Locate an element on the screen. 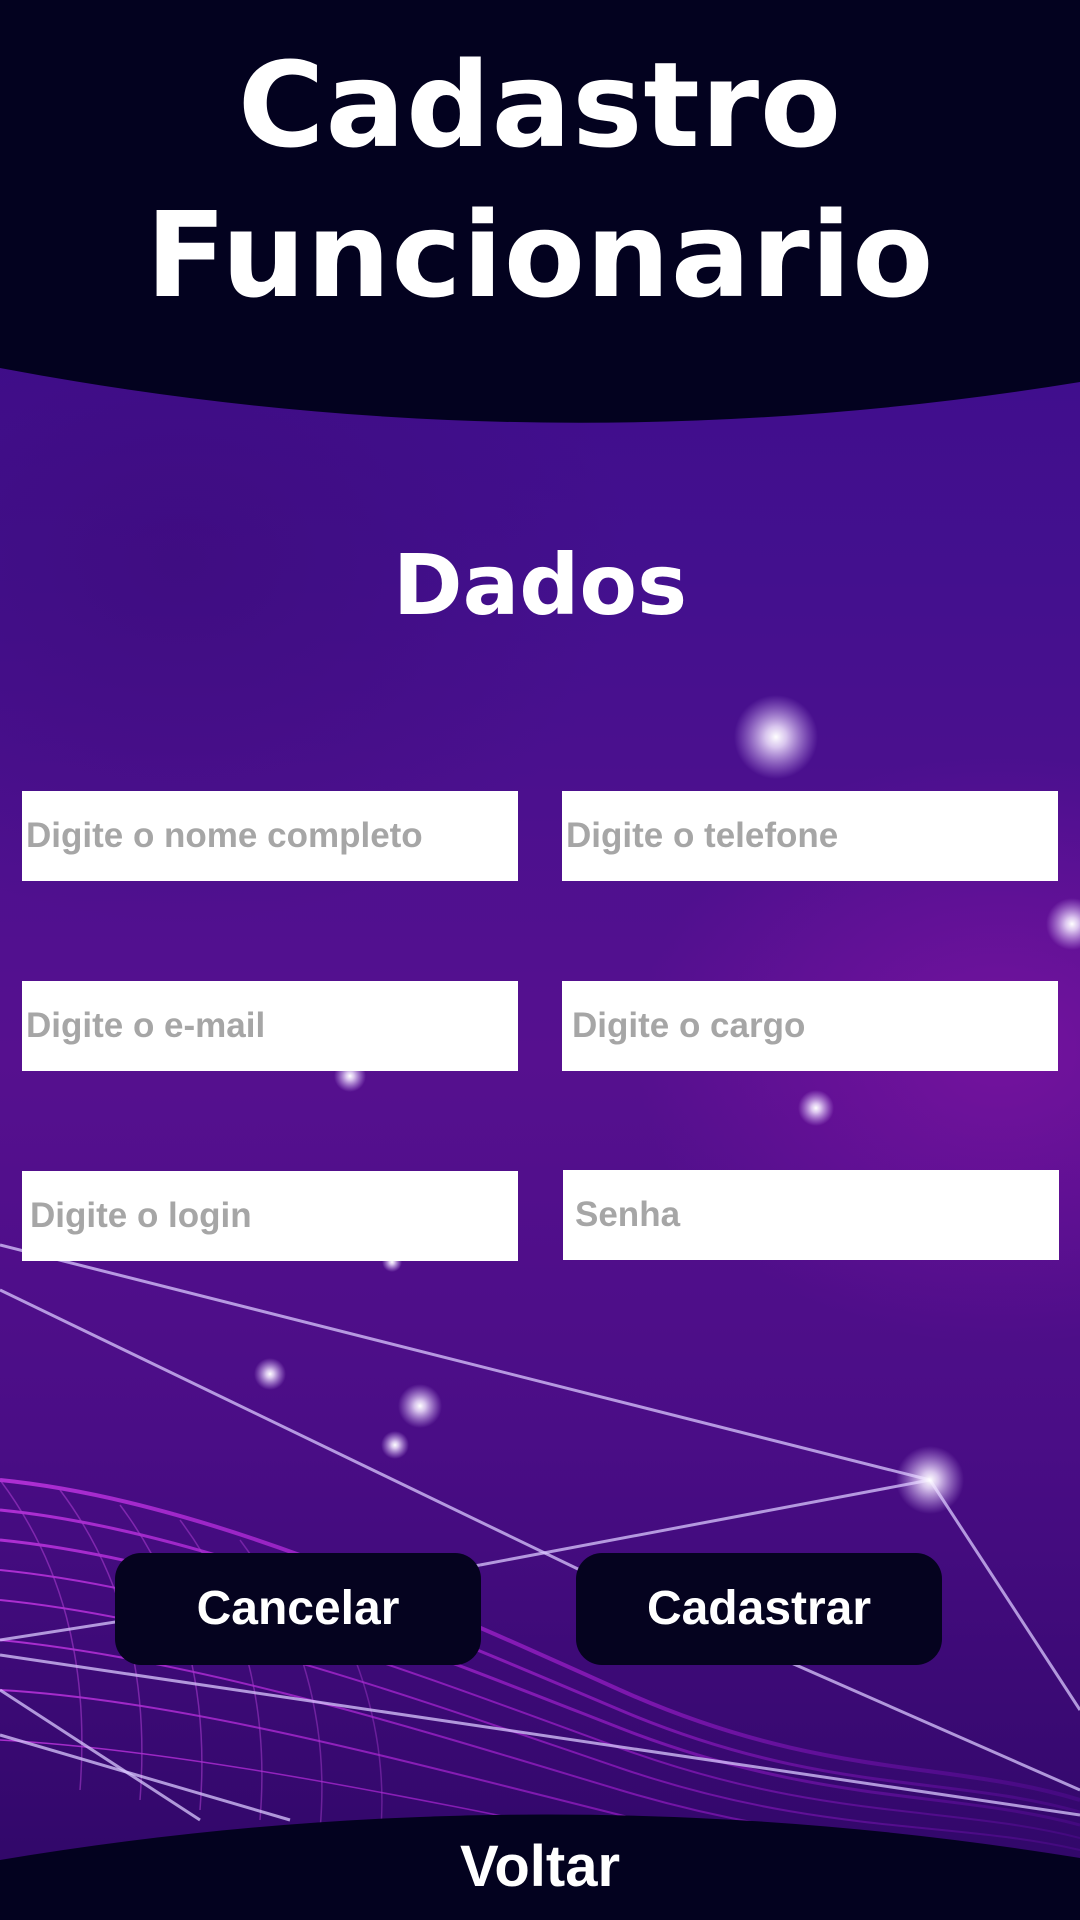 Image resolution: width=1080 pixels, height=1920 pixels. page-title-line-1: Cadastro is located at coordinates (540, 105).